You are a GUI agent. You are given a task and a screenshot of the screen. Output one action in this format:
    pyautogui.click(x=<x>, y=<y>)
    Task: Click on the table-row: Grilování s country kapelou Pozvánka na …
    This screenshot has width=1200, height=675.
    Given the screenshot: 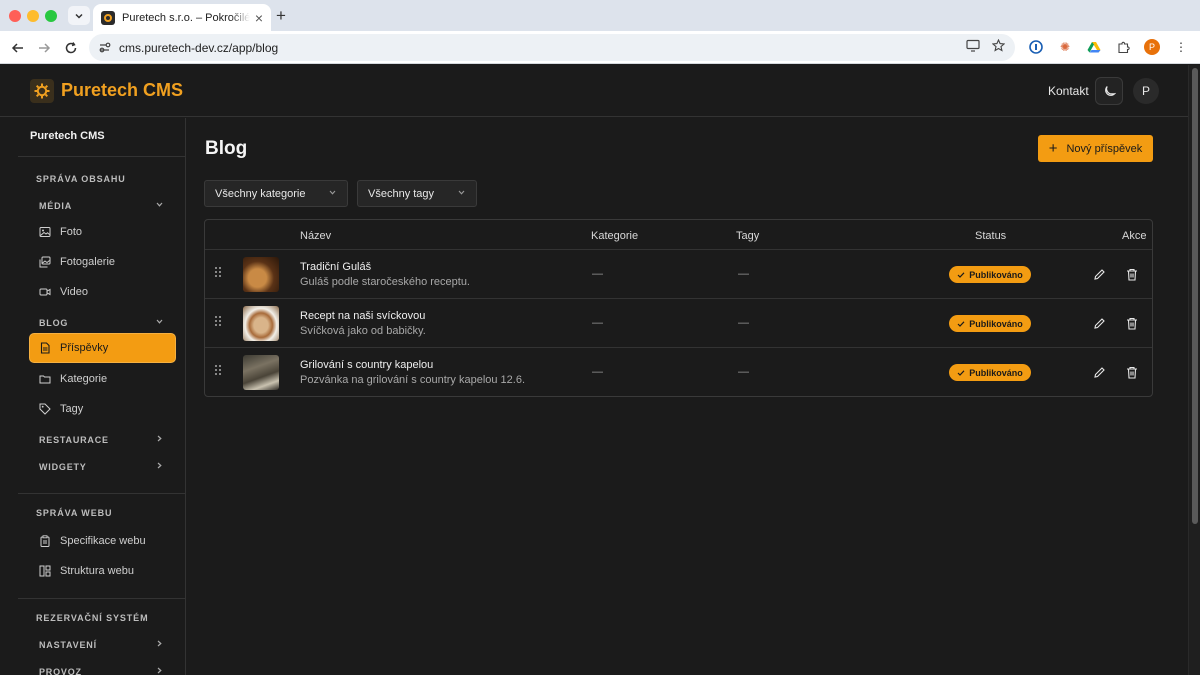 What is the action you would take?
    pyautogui.click(x=678, y=371)
    